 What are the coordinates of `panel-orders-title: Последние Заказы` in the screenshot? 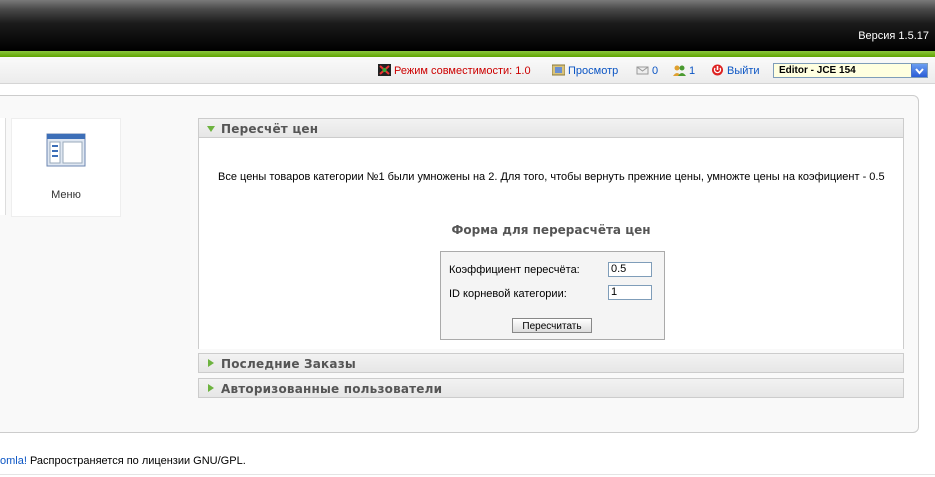 It's located at (288, 364).